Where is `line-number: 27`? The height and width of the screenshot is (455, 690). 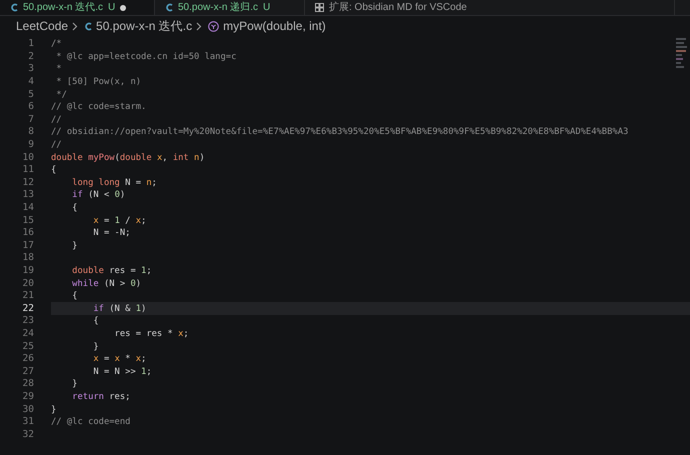
line-number: 27 is located at coordinates (28, 372).